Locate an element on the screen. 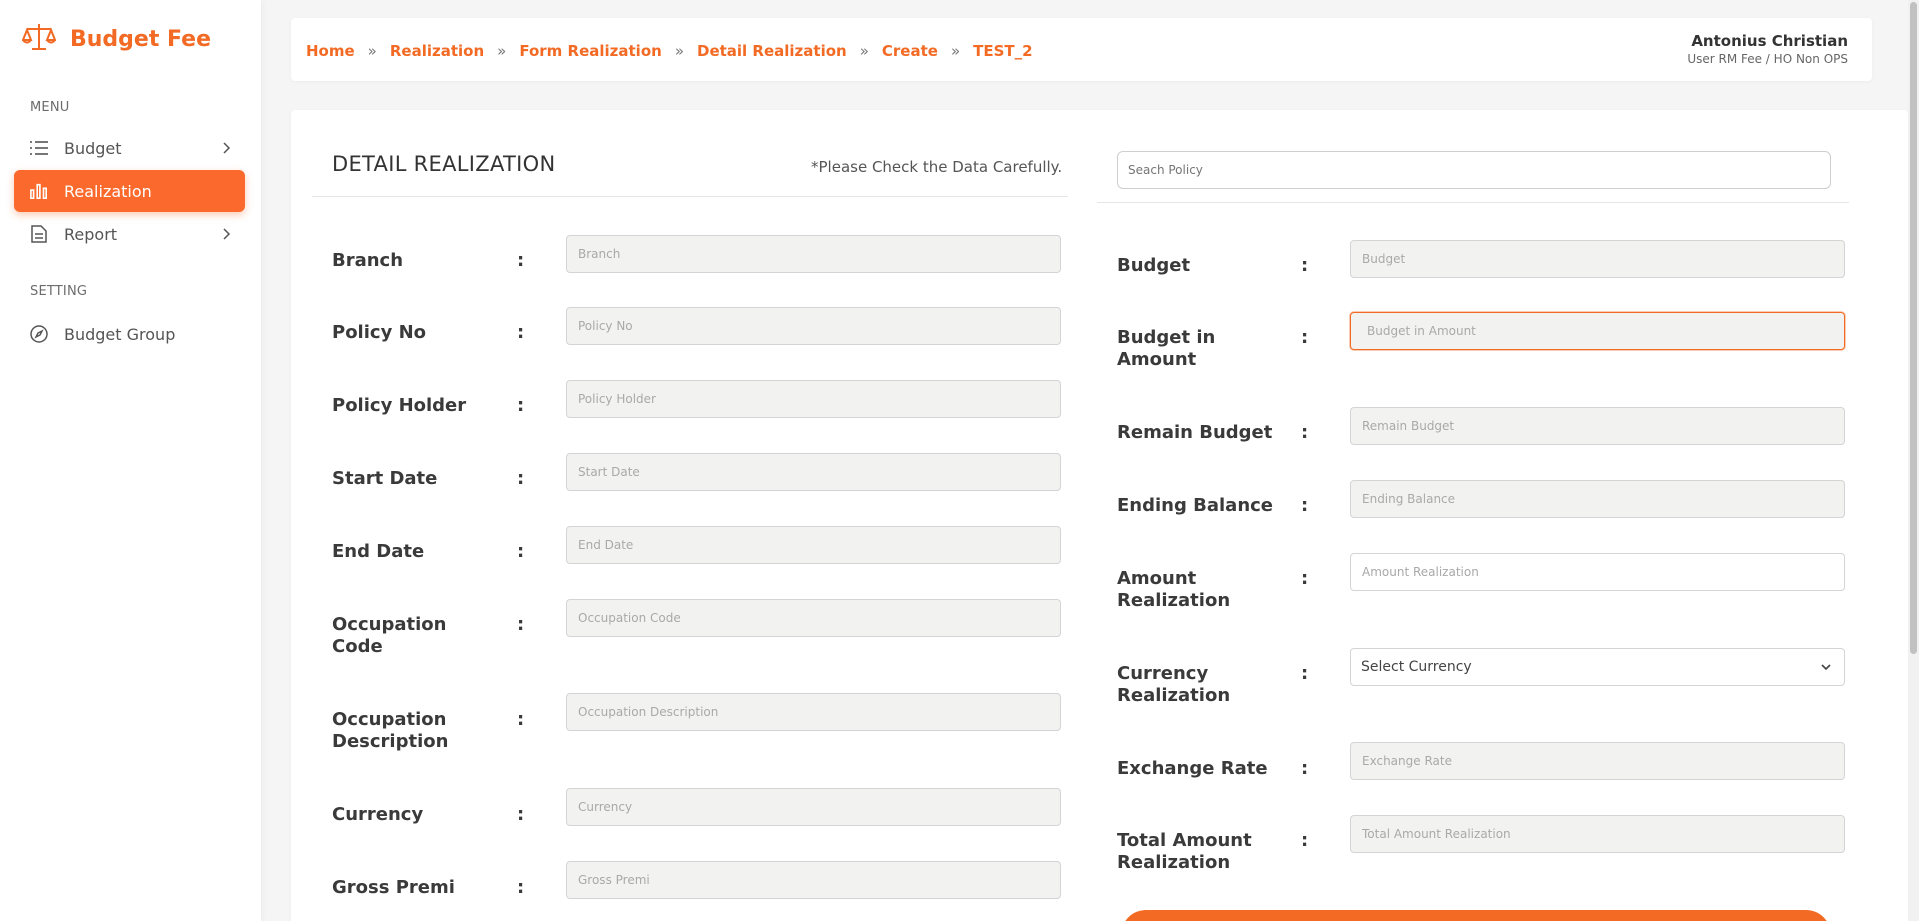 Image resolution: width=1919 pixels, height=921 pixels. check-data-note: *Please Check the Data Carefully. is located at coordinates (937, 167).